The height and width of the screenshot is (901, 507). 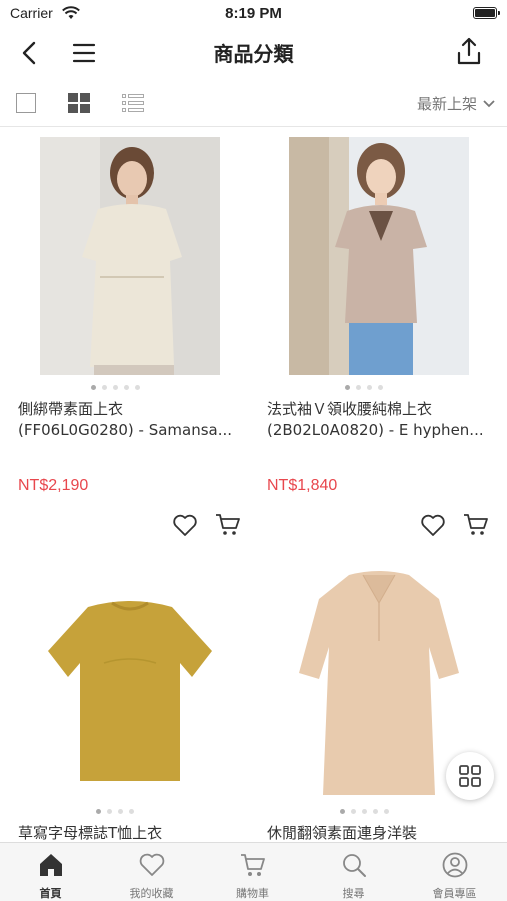 I want to click on user-icon, so click(x=455, y=865).